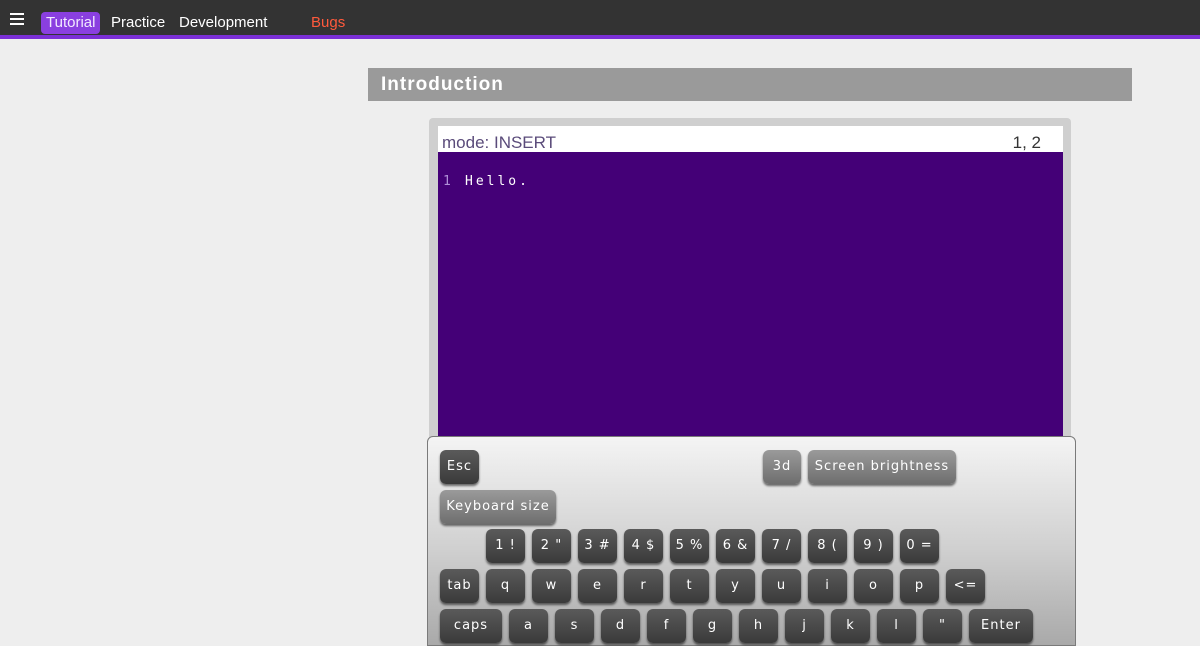  What do you see at coordinates (850, 626) in the screenshot?
I see `key-k: k` at bounding box center [850, 626].